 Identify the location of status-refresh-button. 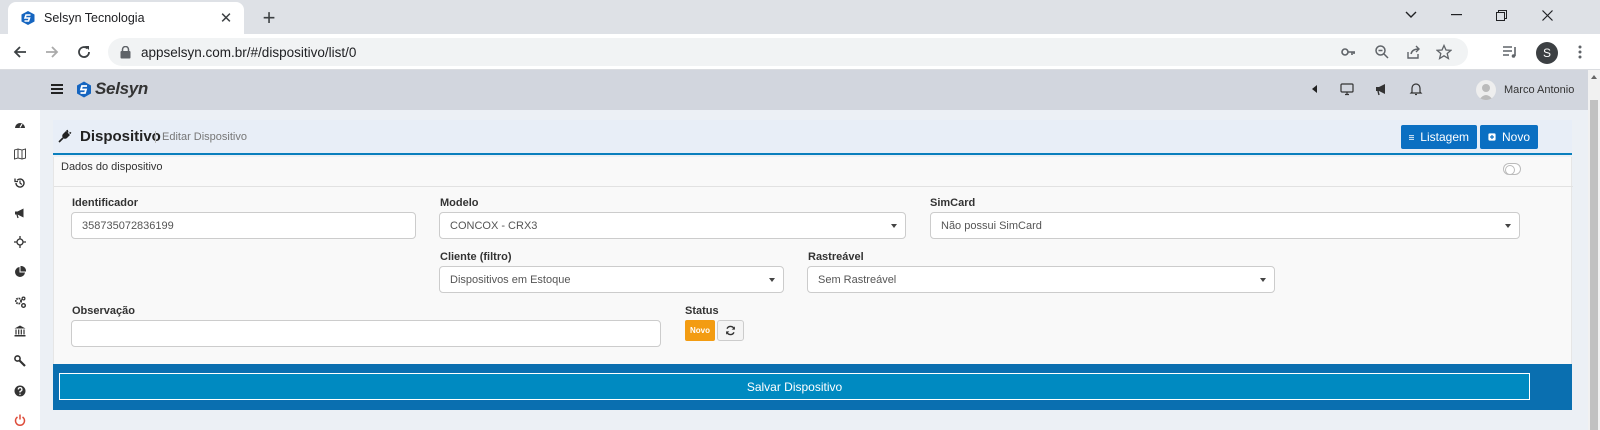
(730, 330).